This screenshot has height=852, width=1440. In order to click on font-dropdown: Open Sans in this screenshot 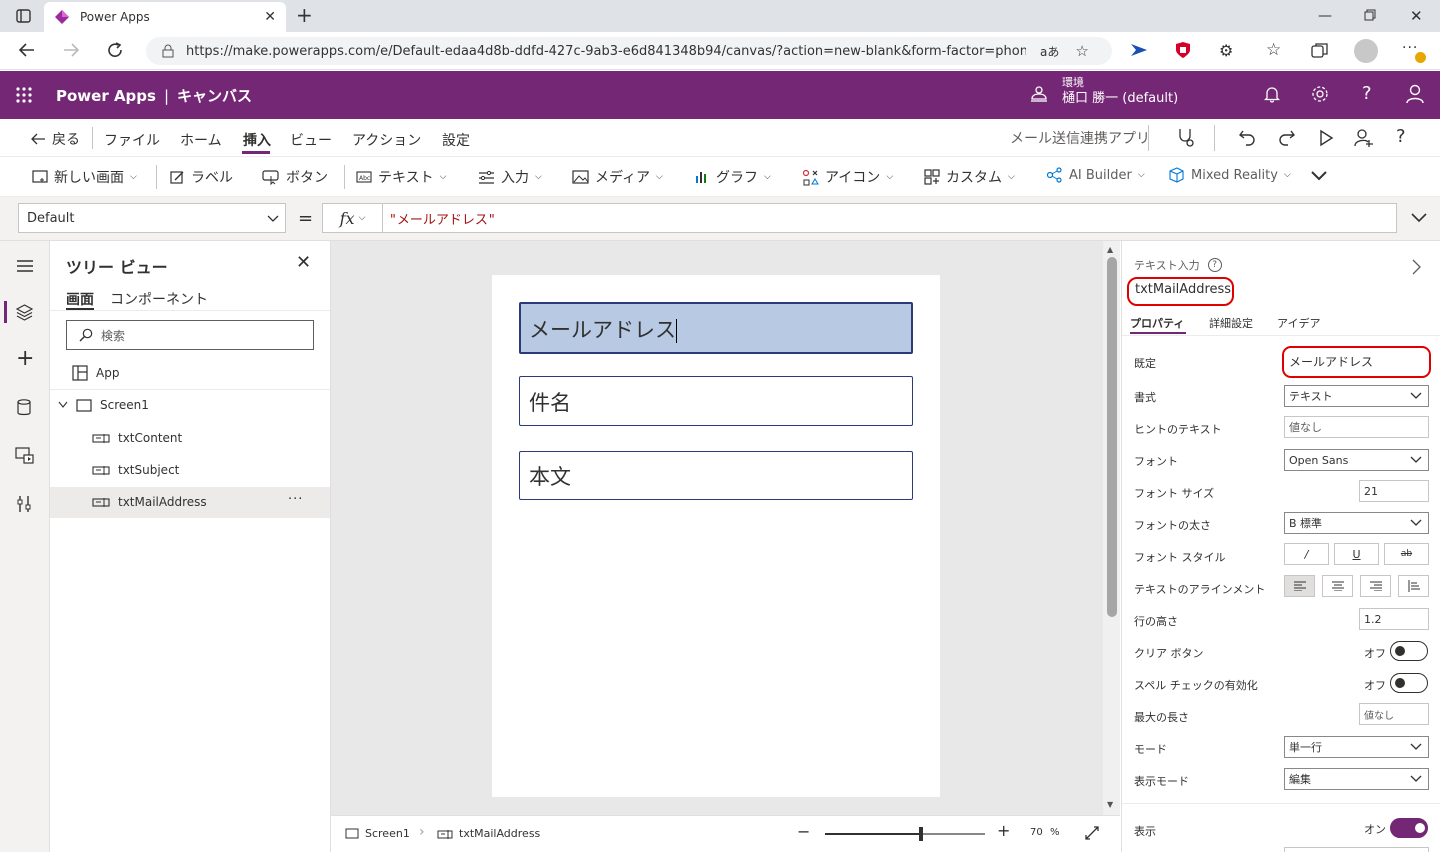, I will do `click(1356, 460)`.